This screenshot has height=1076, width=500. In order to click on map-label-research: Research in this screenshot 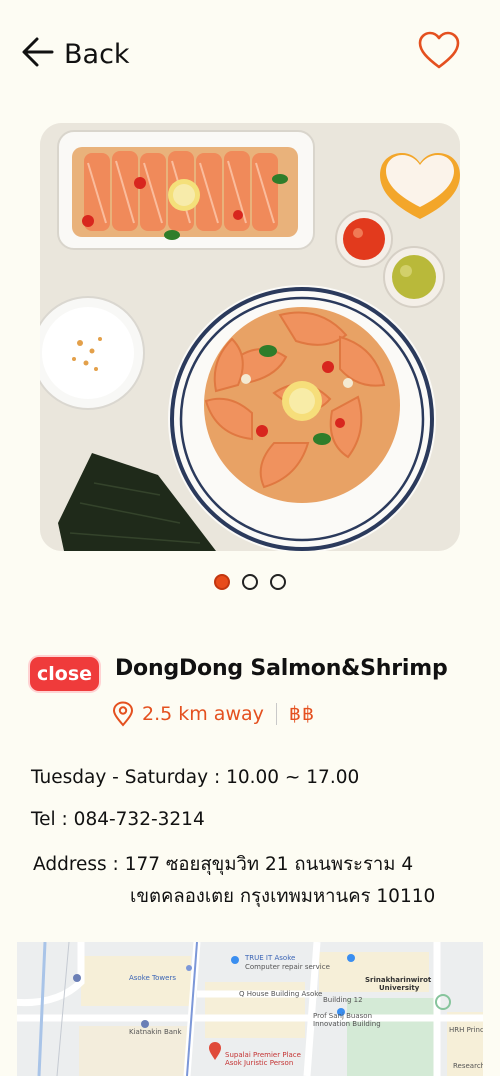, I will do `click(468, 1066)`.